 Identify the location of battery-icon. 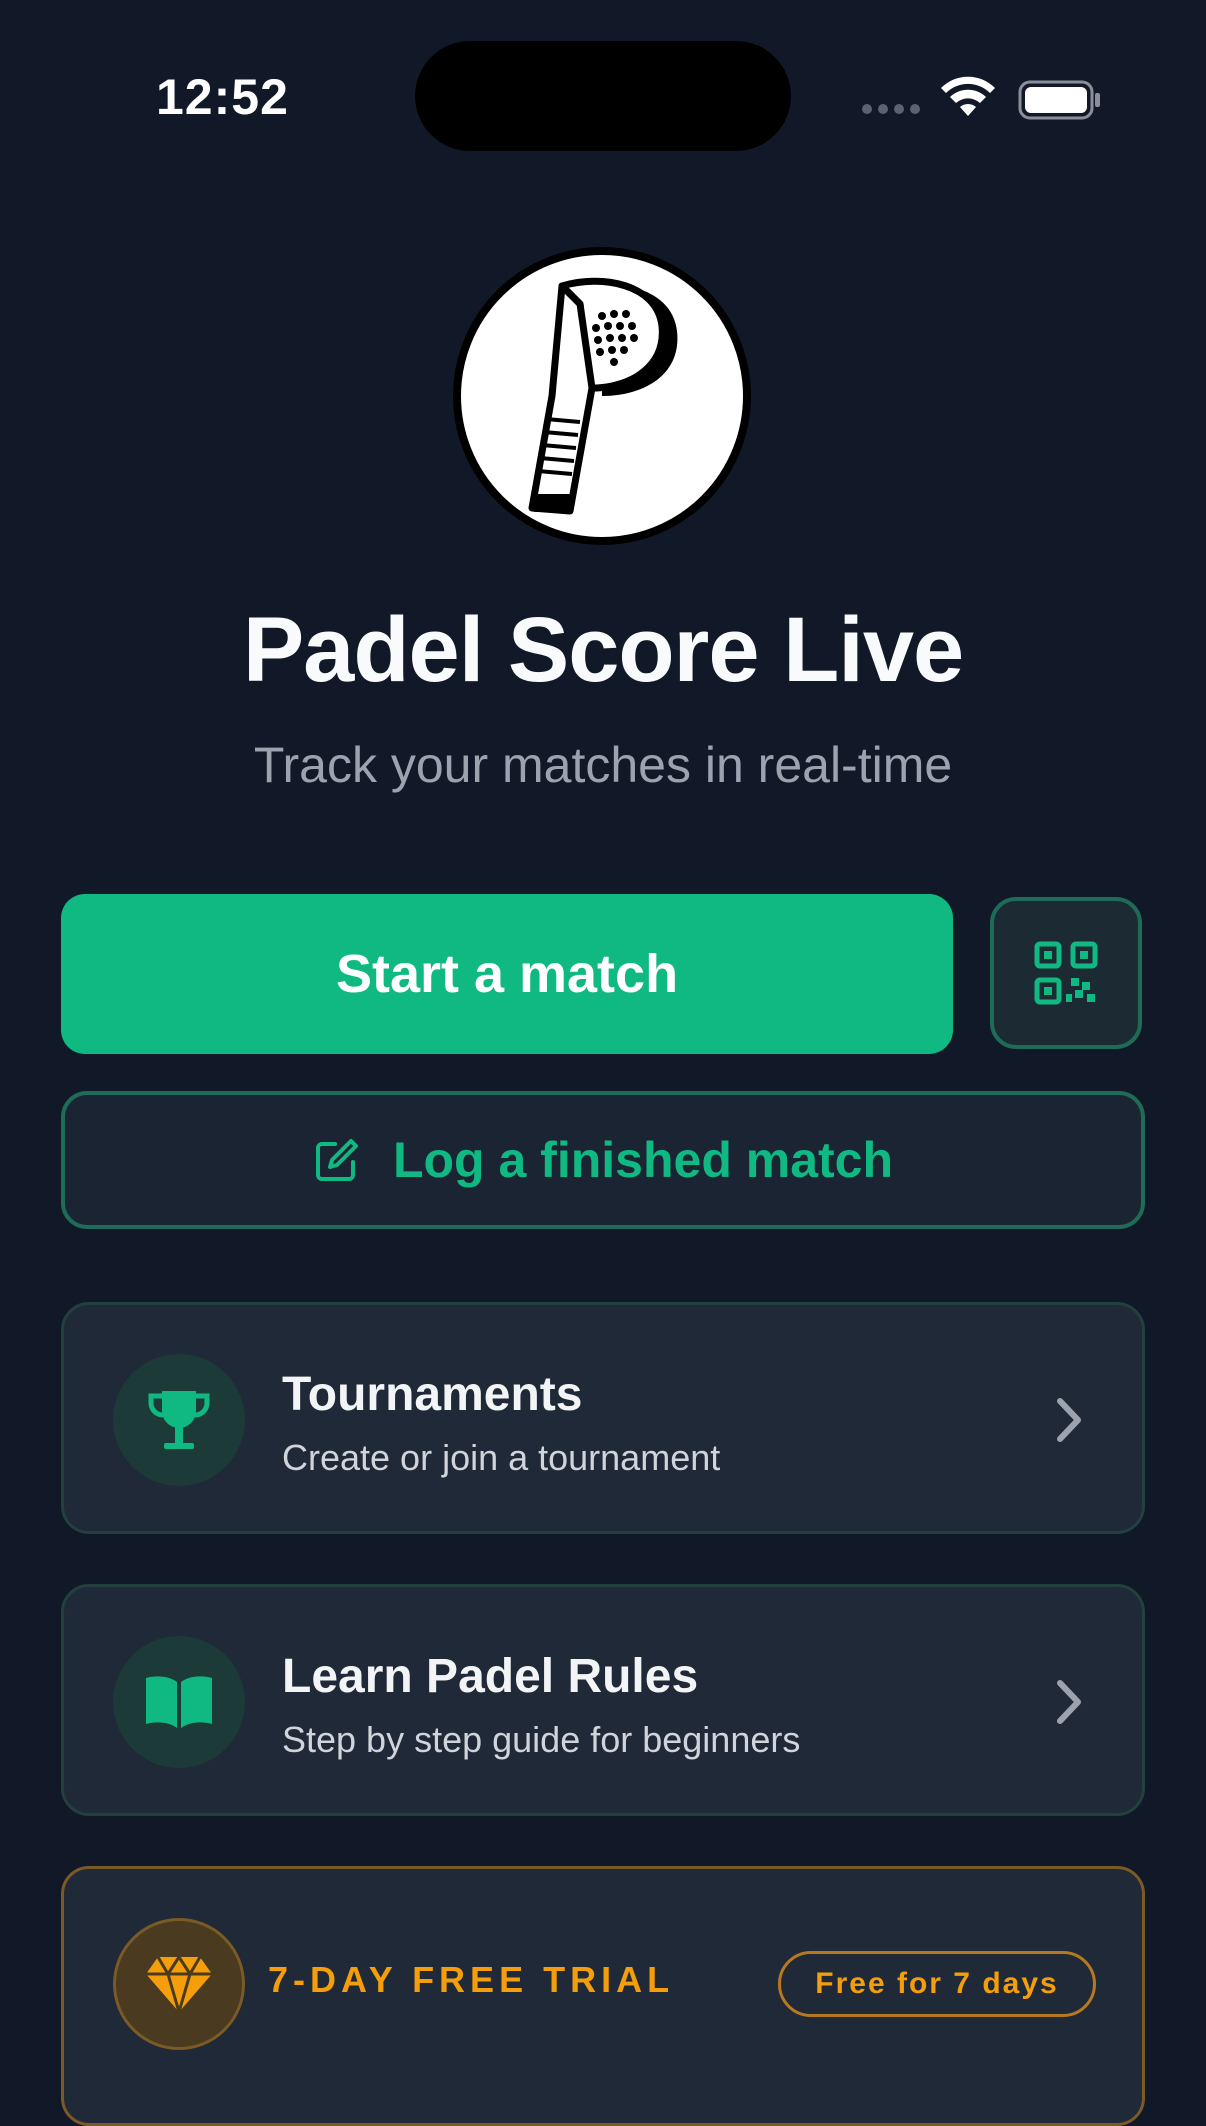
(1059, 100).